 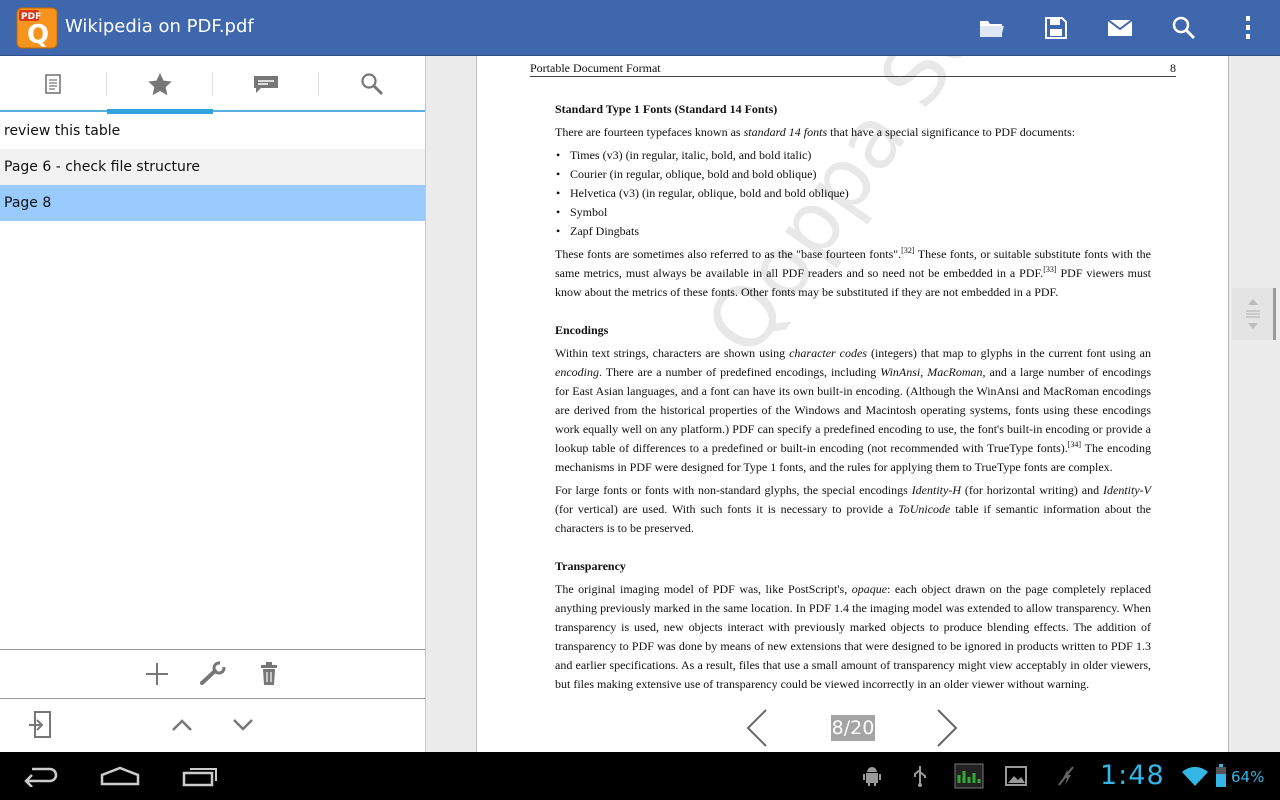 What do you see at coordinates (1066, 776) in the screenshot?
I see `no-sync-icon` at bounding box center [1066, 776].